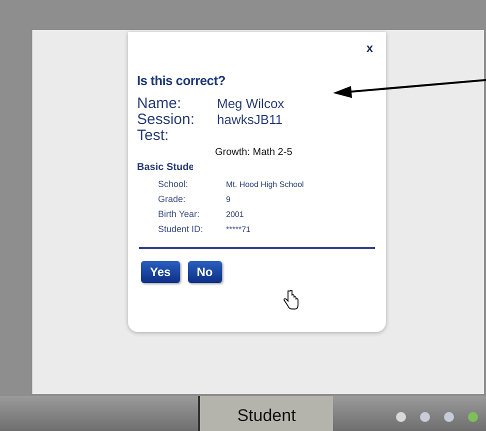 This screenshot has width=486, height=431. I want to click on section-heading: Basic Stude, so click(165, 168).